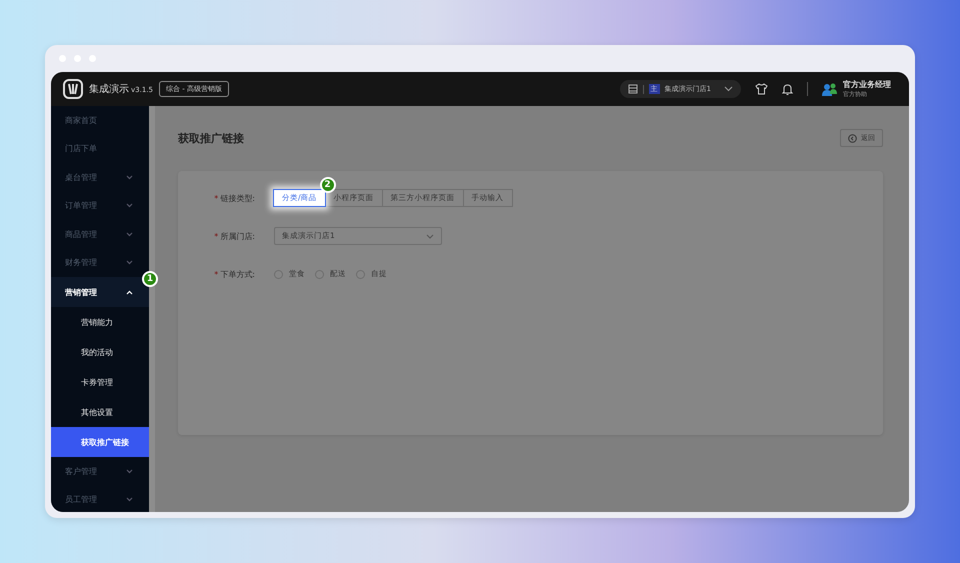 This screenshot has width=960, height=563. I want to click on sidebar-item: 门店下单, so click(100, 148).